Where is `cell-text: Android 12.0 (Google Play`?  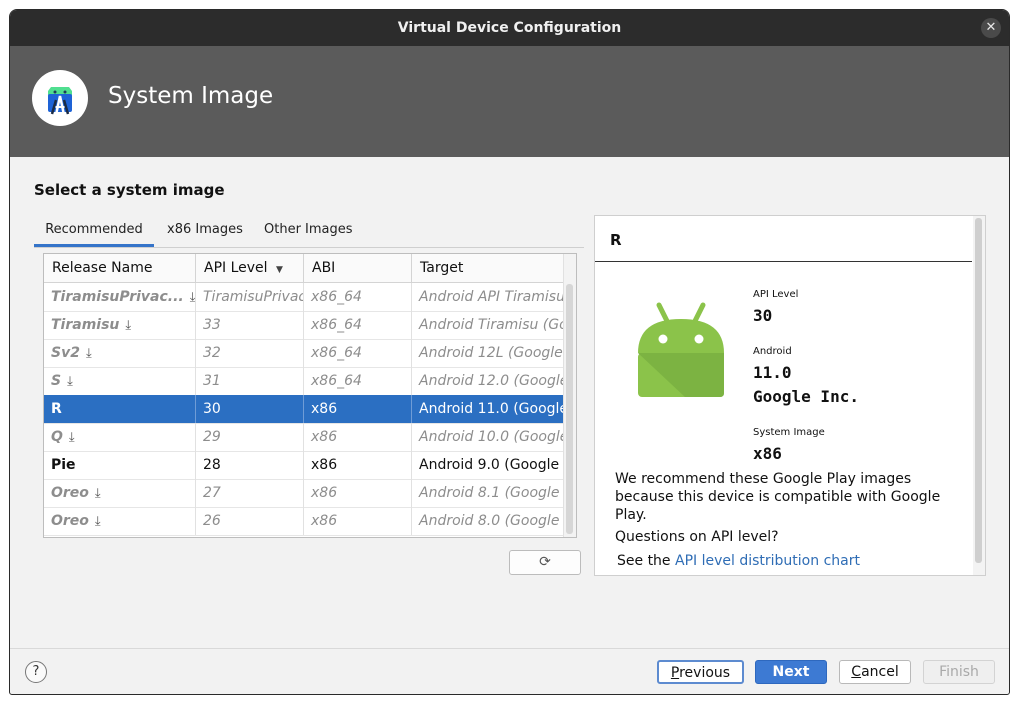 cell-text: Android 12.0 (Google Play is located at coordinates (491, 381).